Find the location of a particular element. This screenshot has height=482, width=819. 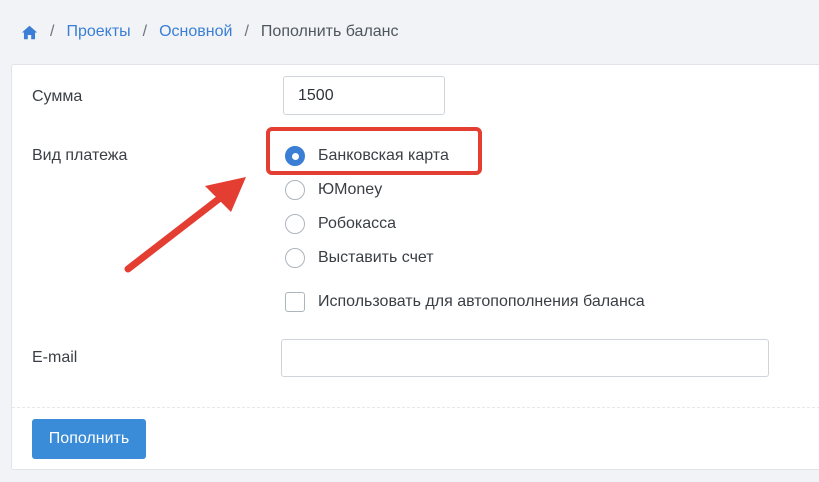

submit-button: Пополнить is located at coordinates (89, 439).